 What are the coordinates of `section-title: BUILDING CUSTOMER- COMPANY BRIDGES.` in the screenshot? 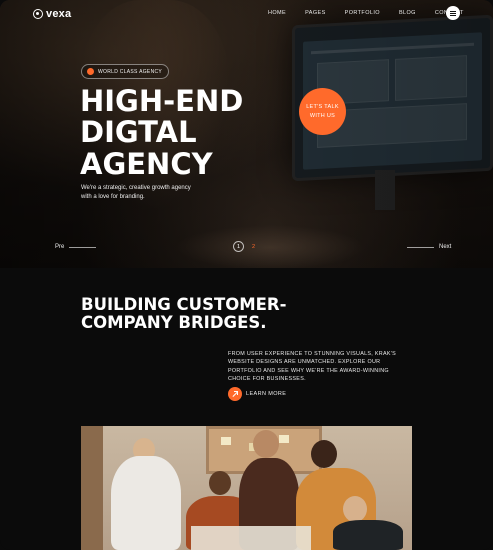 It's located at (184, 314).